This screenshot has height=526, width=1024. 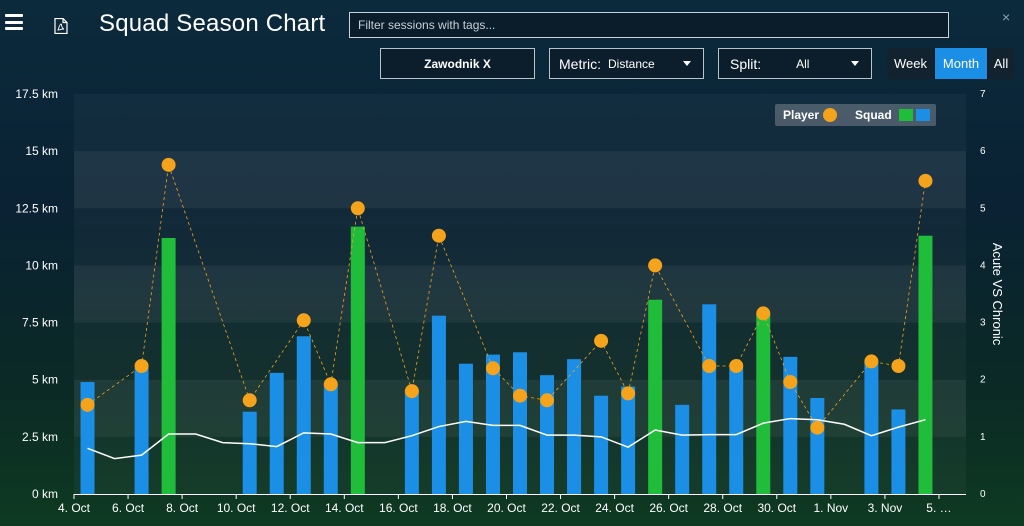 I want to click on page-title: Squad Season Chart, so click(x=212, y=23).